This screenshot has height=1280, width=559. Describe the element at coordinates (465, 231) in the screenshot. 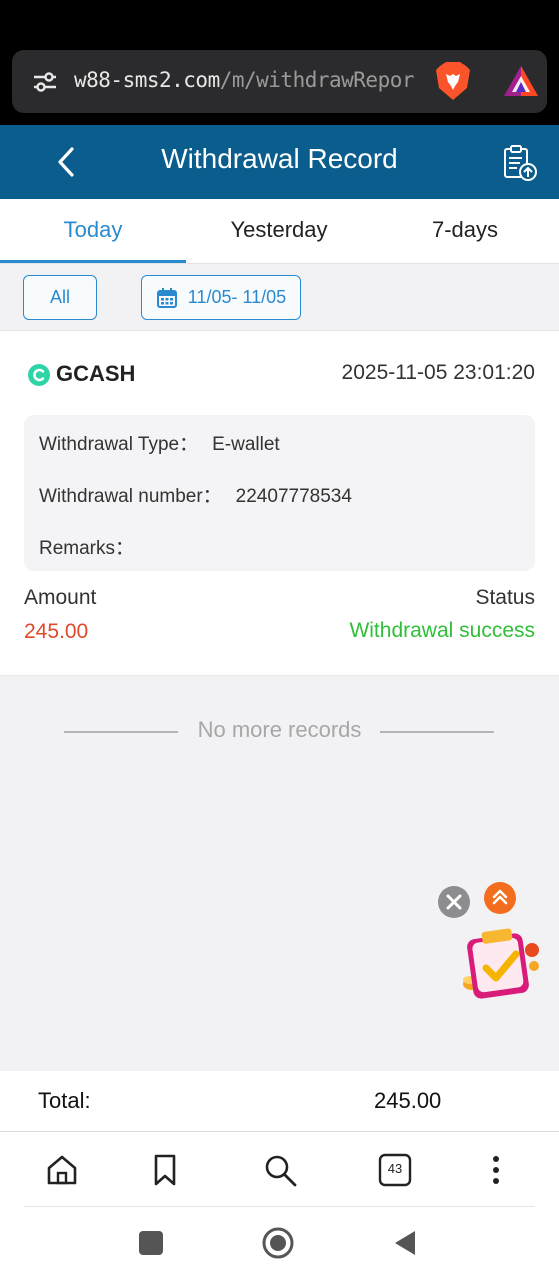

I see `tab-7-days: 7-days` at that location.